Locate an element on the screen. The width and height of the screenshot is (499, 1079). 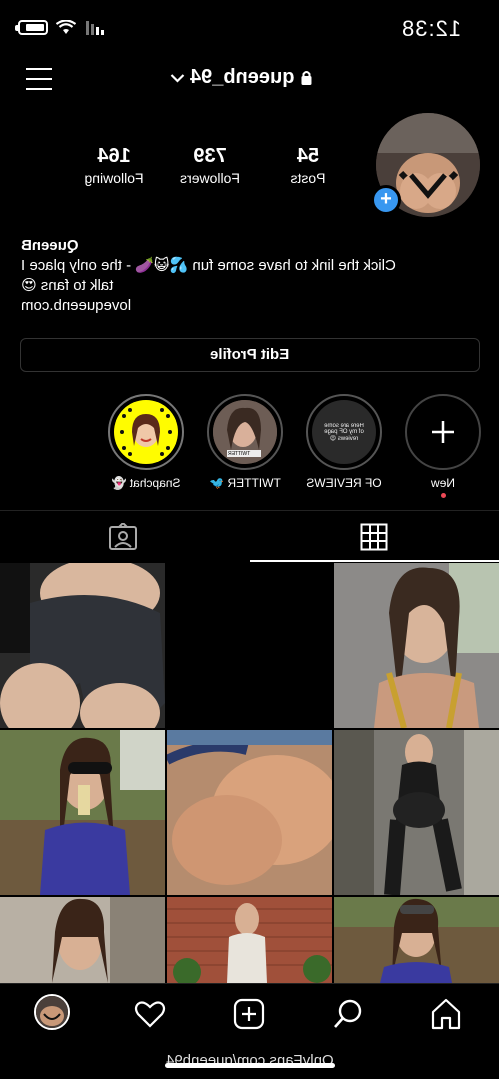
followers-count: 739 is located at coordinates (210, 156).